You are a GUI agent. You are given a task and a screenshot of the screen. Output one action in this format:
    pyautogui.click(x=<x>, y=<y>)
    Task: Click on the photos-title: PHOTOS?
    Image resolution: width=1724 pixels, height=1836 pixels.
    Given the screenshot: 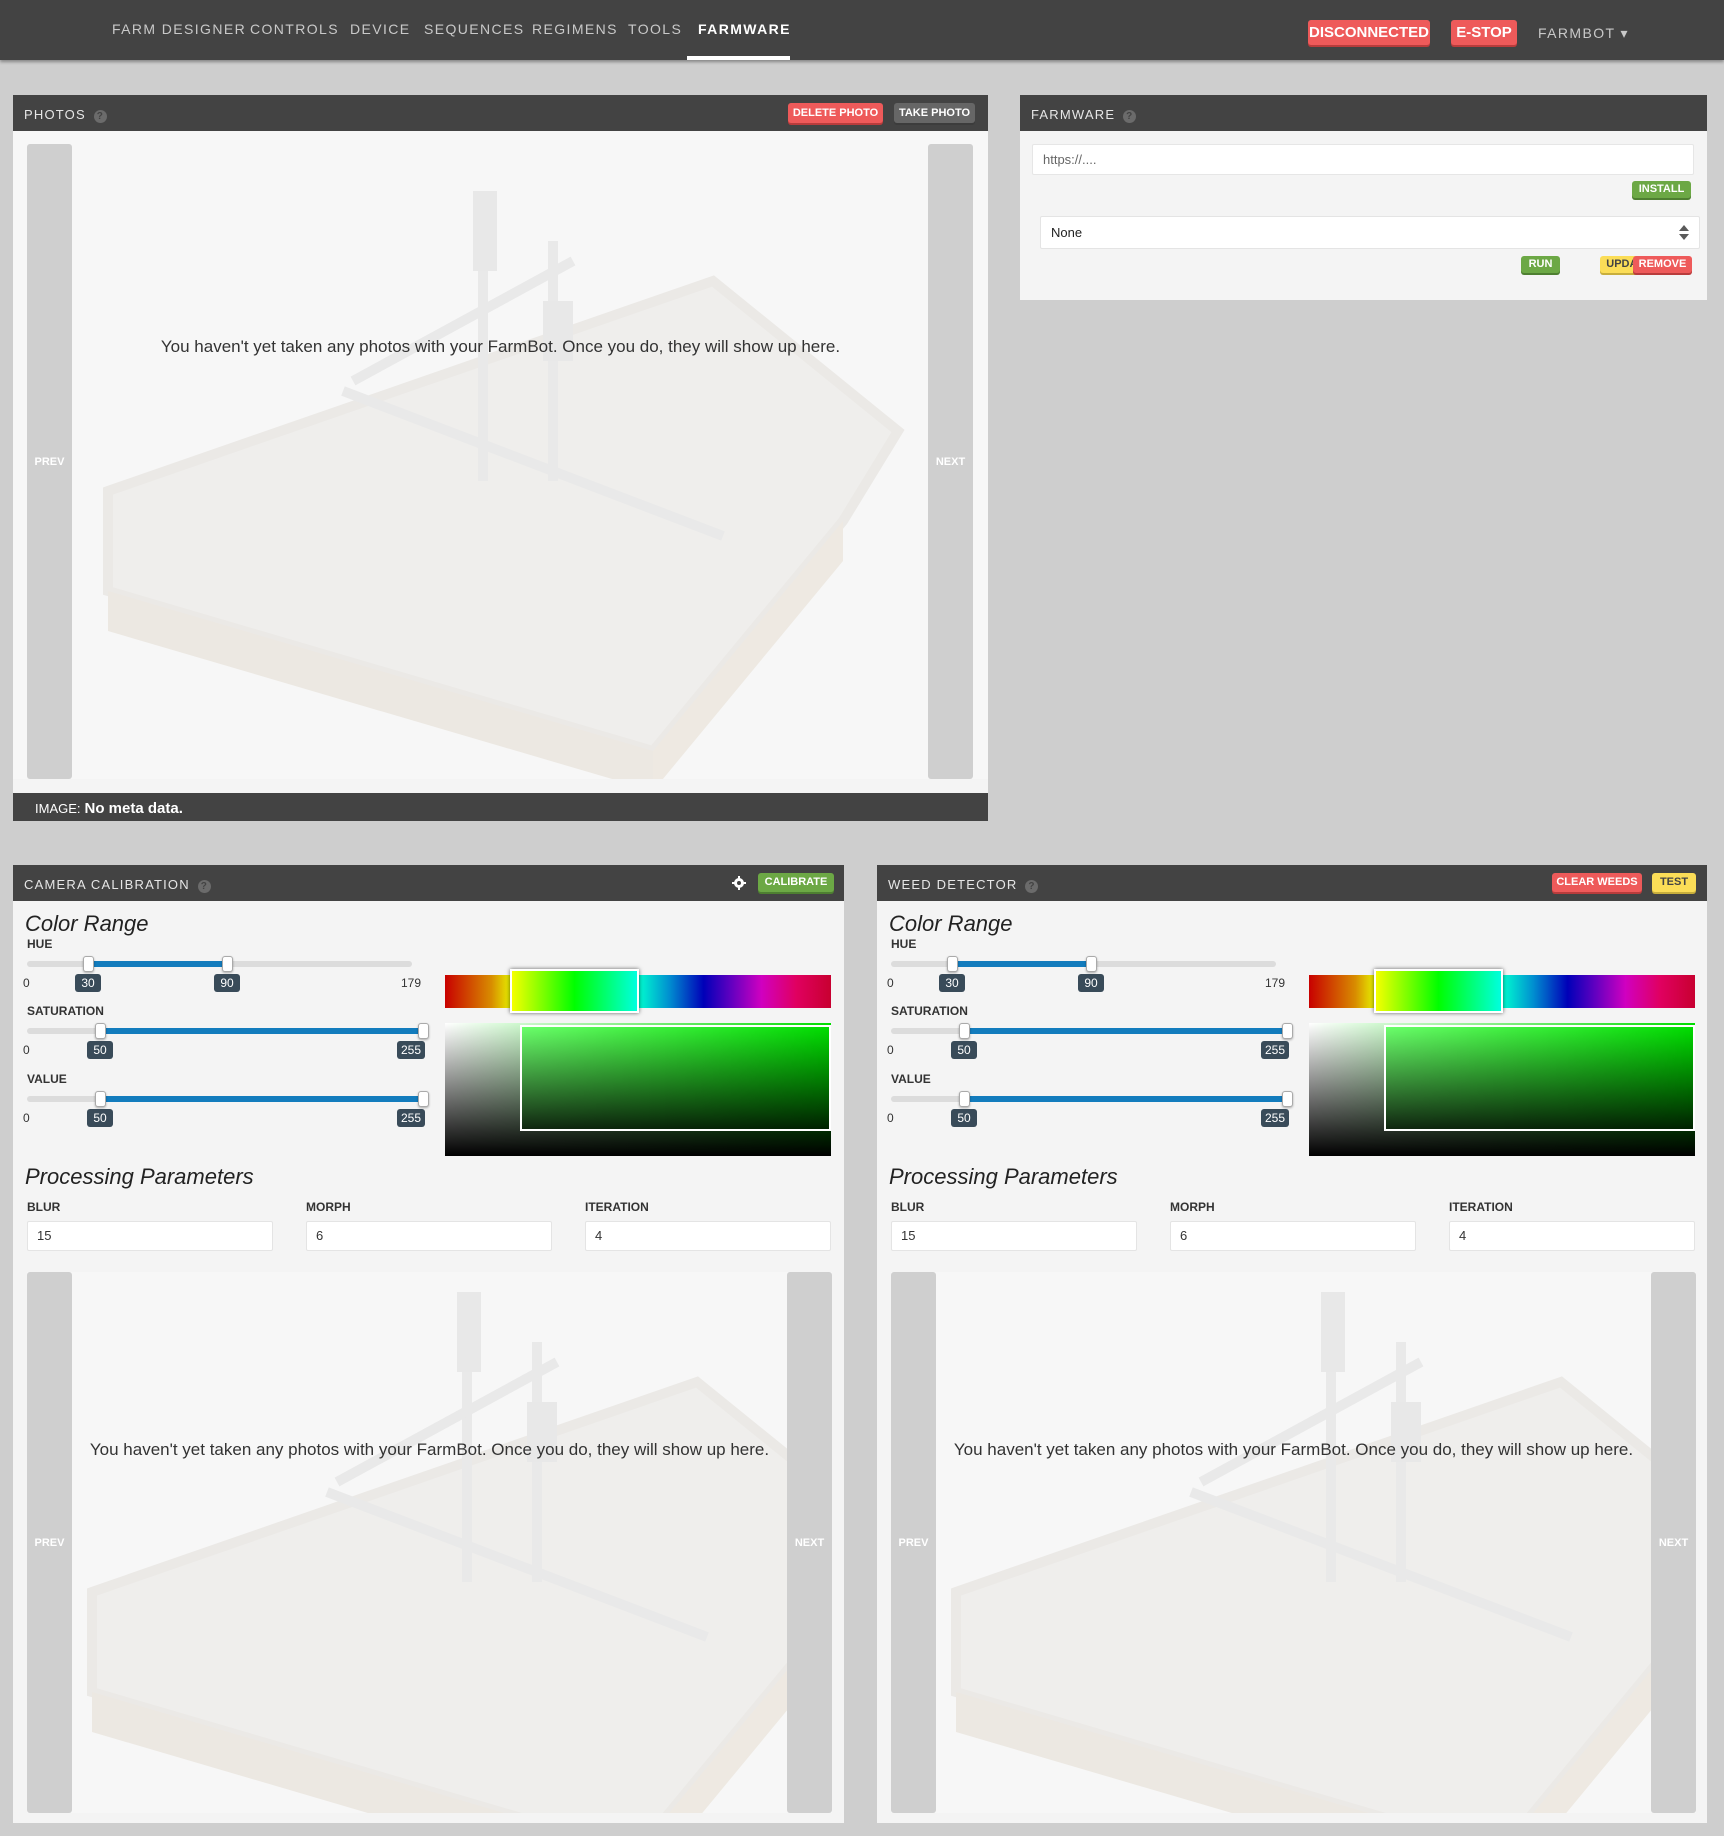 What is the action you would take?
    pyautogui.click(x=65, y=115)
    